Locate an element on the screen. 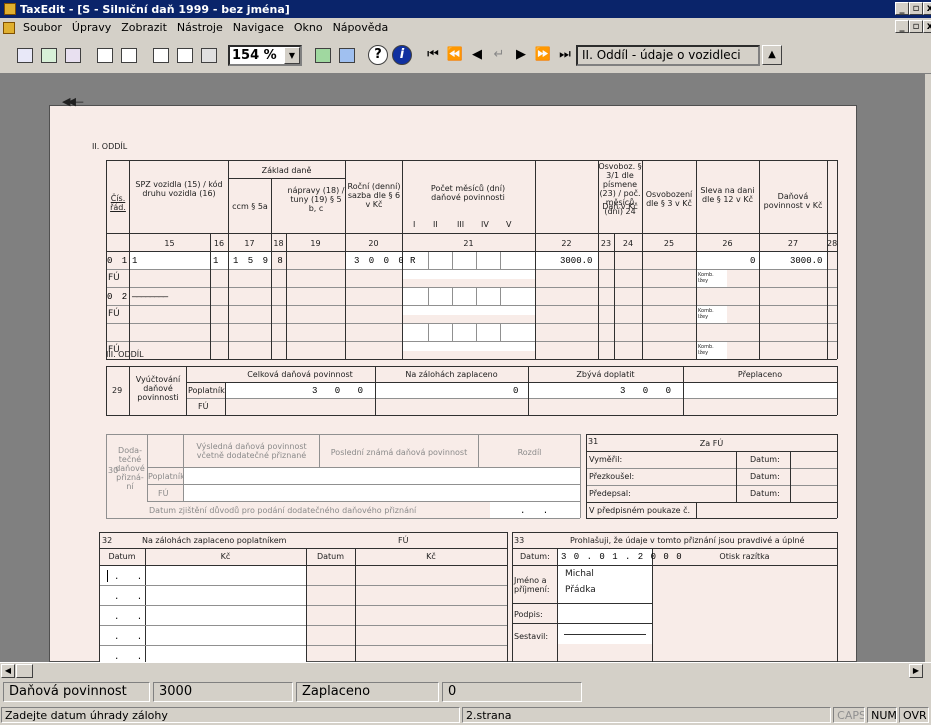 The width and height of the screenshot is (931, 725). maximize-button: ▫ is located at coordinates (916, 8).